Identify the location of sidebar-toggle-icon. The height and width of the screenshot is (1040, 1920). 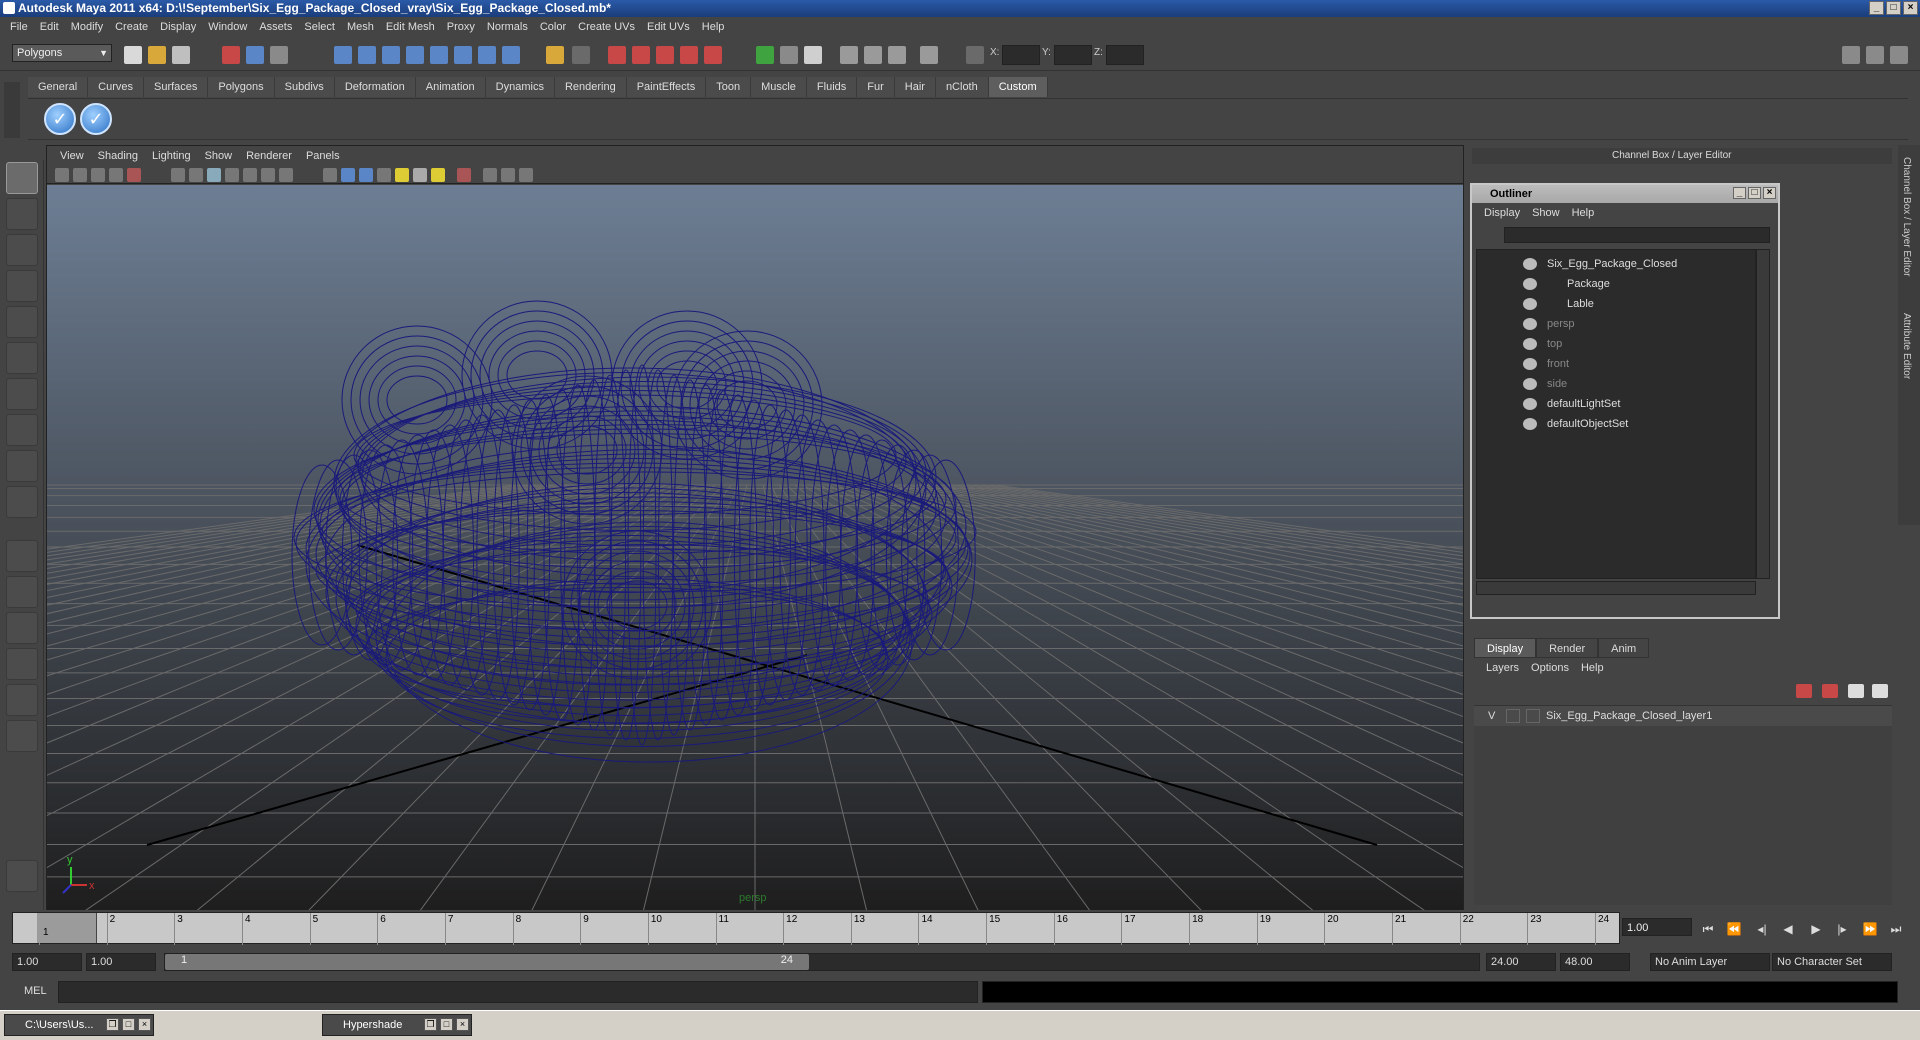
(789, 55).